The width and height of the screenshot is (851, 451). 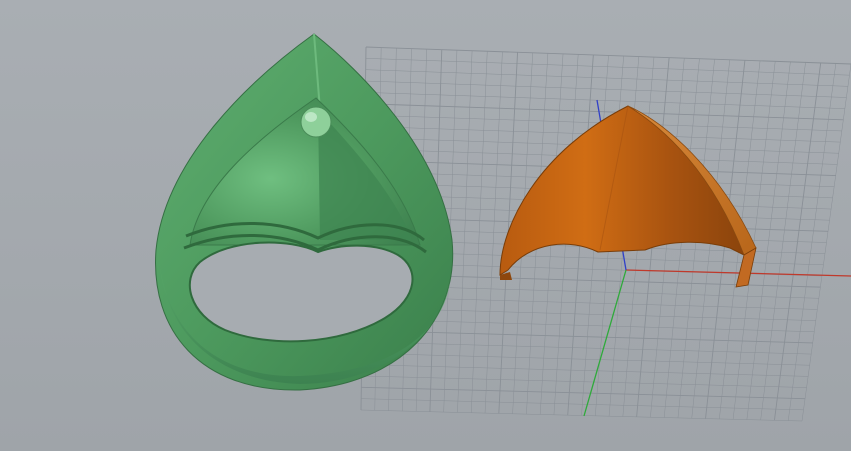 I want to click on crown-shell-right-leg, so click(x=746, y=267).